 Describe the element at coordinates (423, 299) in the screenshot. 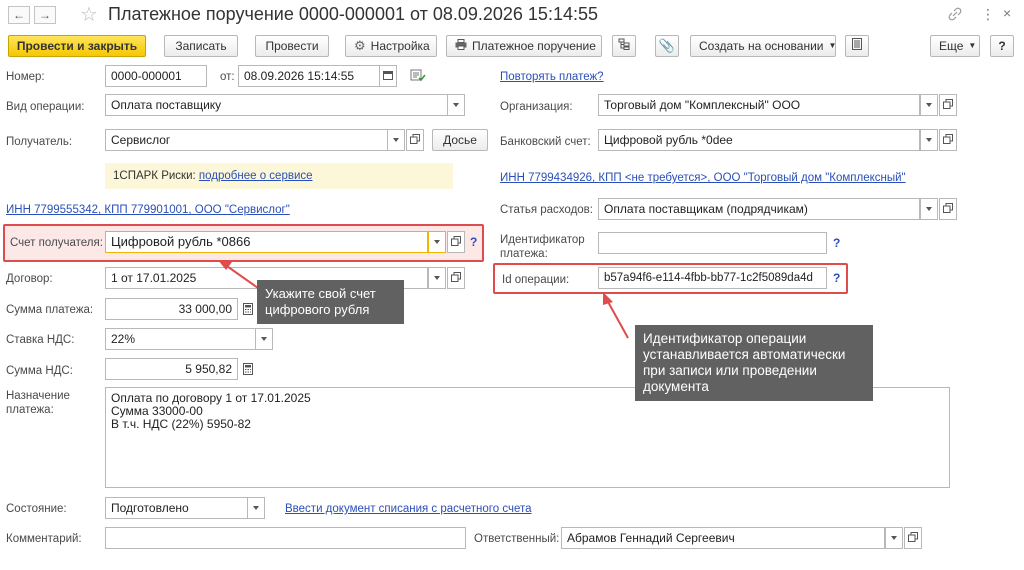

I see `annotation-arrows` at that location.